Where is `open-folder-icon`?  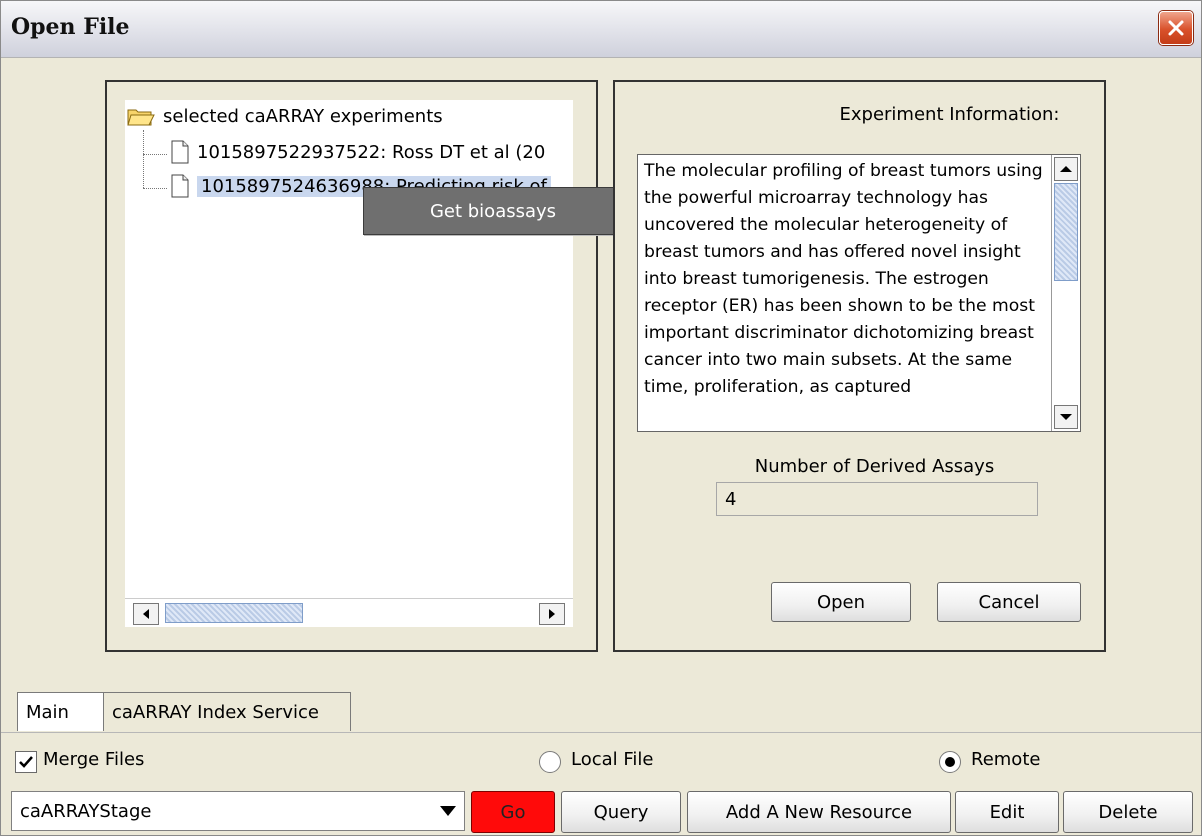 open-folder-icon is located at coordinates (141, 117).